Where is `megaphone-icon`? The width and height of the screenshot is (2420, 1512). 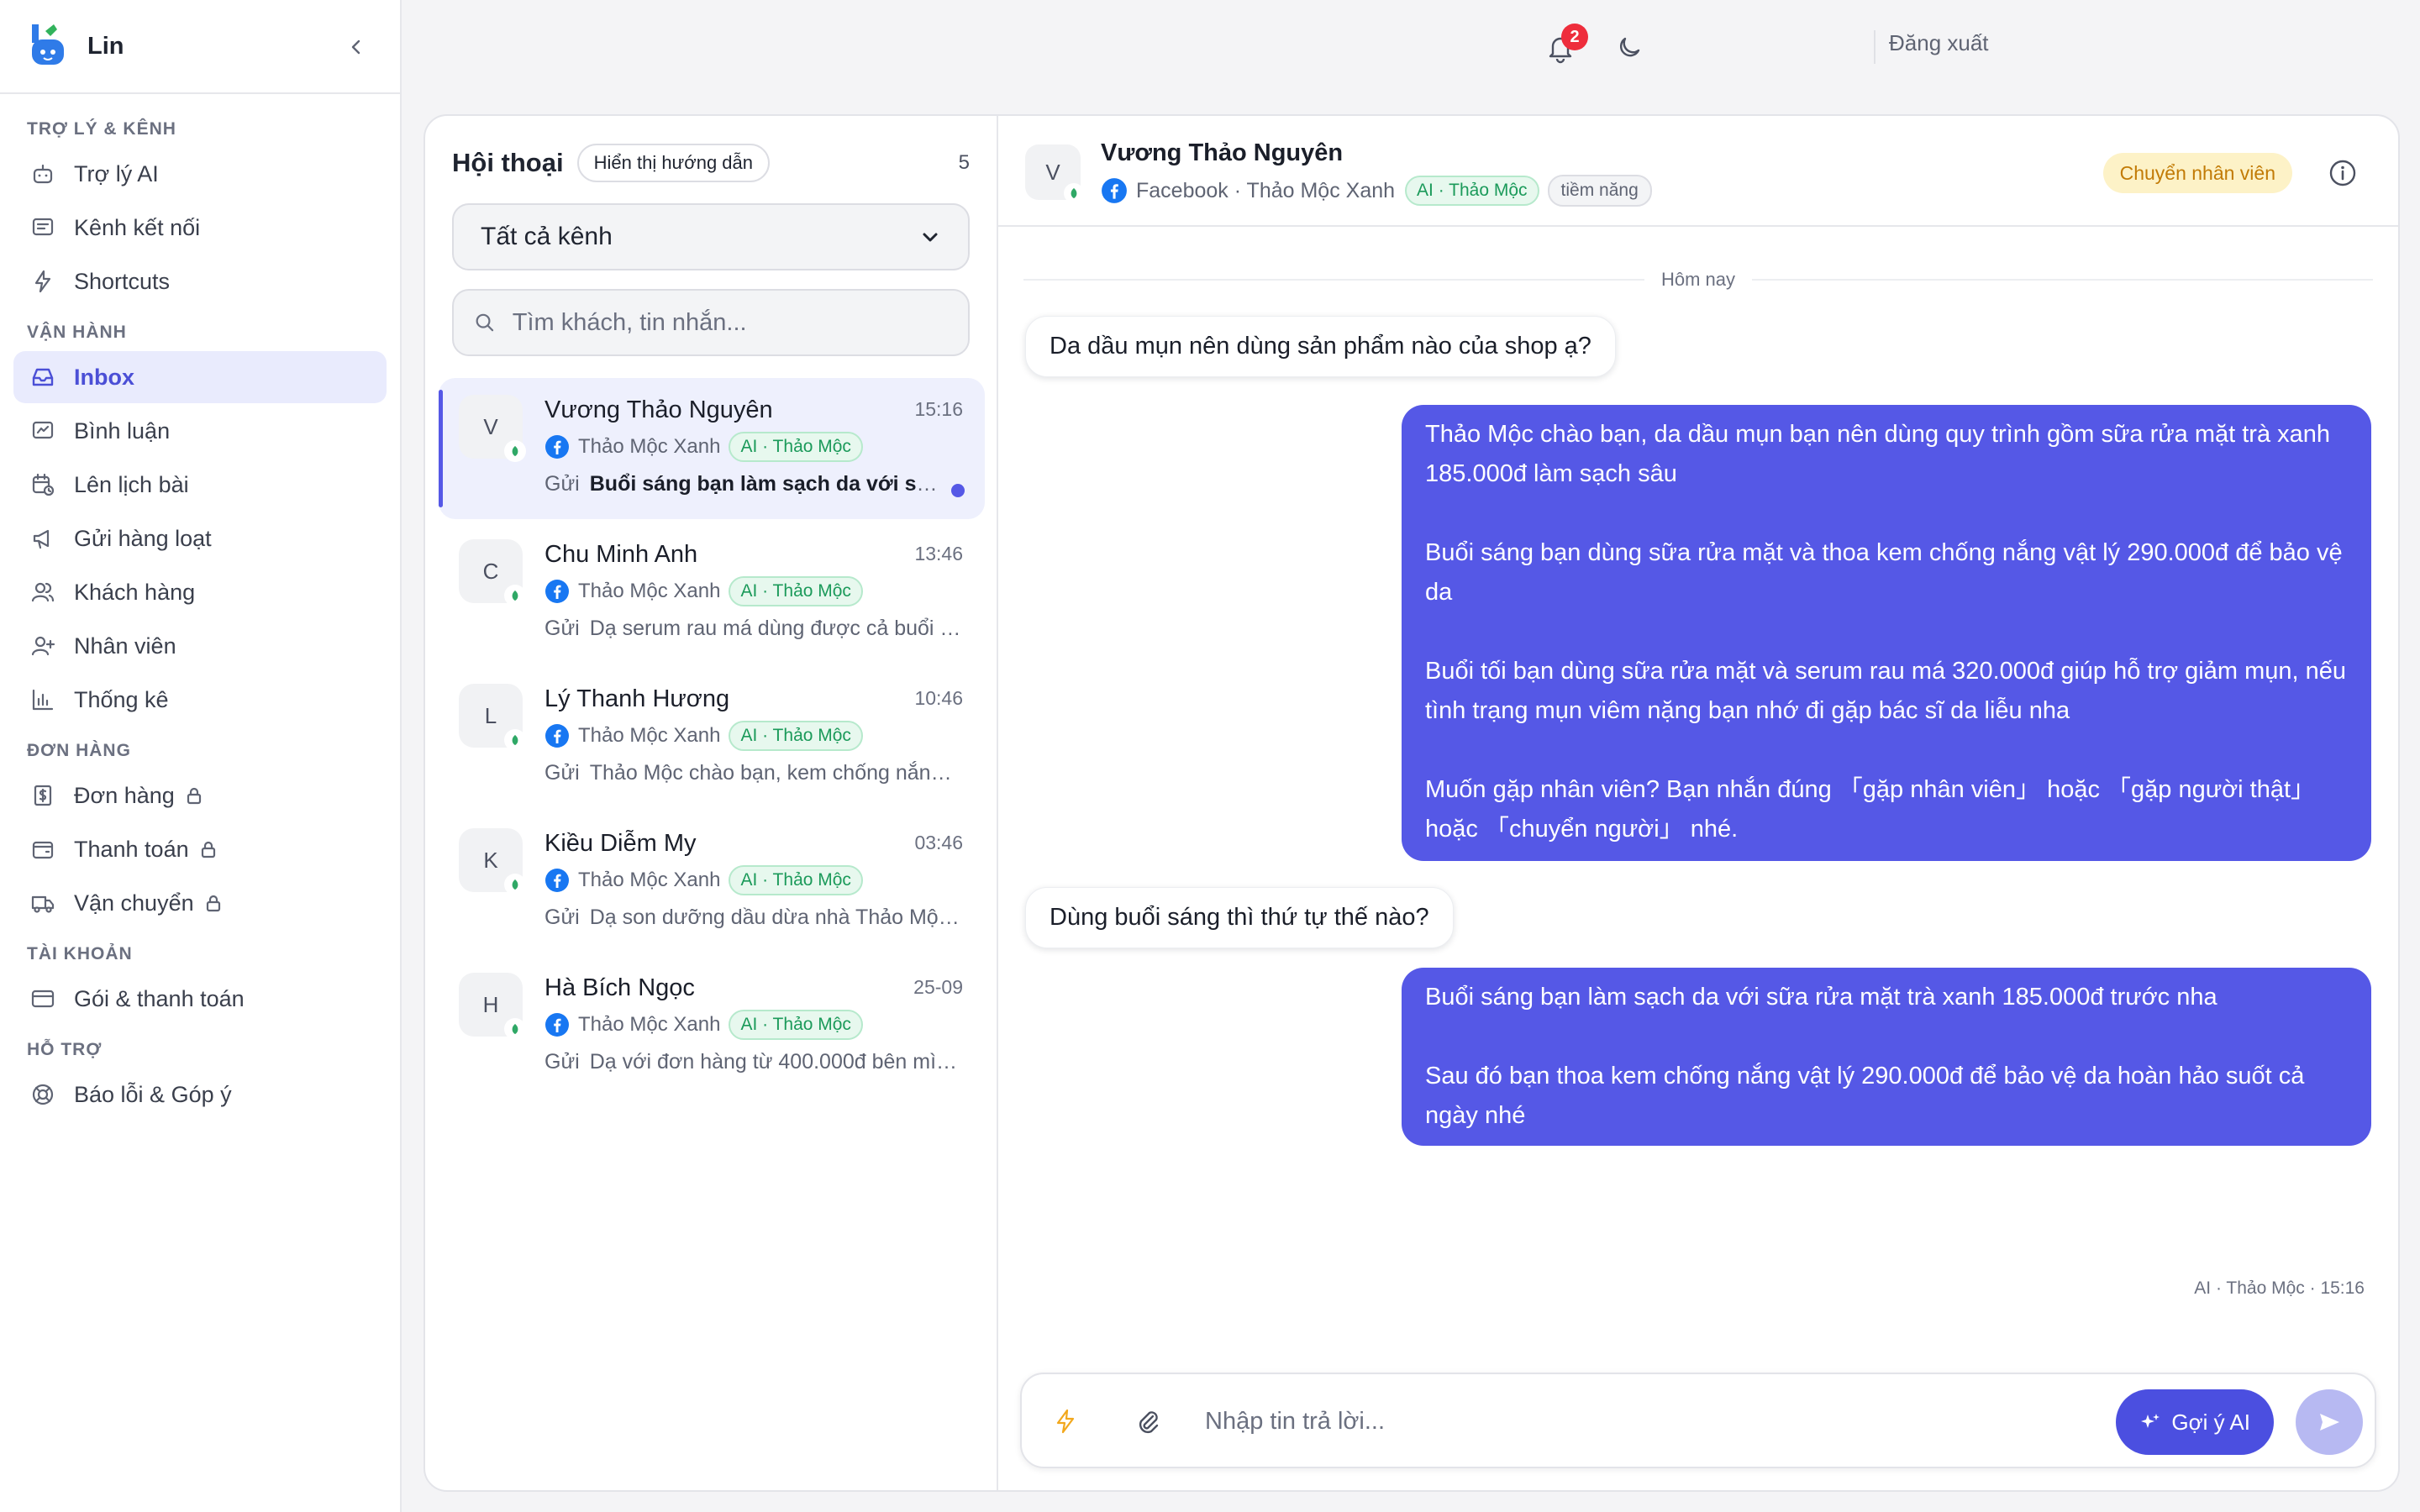
megaphone-icon is located at coordinates (41, 539).